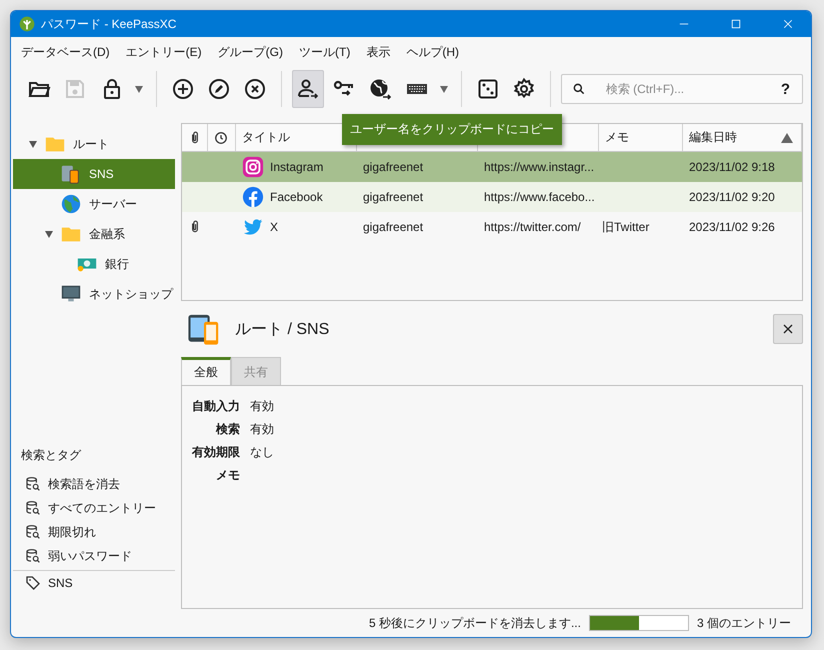  What do you see at coordinates (532, 227) in the screenshot?
I see `table-cell: https://twitter.com/` at bounding box center [532, 227].